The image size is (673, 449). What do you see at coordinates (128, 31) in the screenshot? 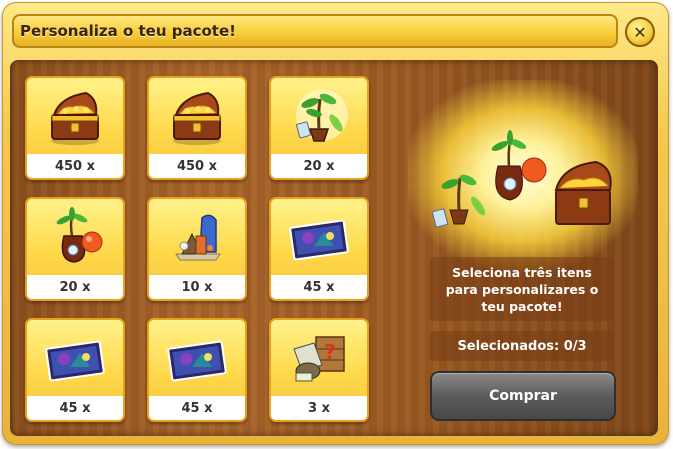
I see `dialog-title: Personaliza o teu pacote!` at bounding box center [128, 31].